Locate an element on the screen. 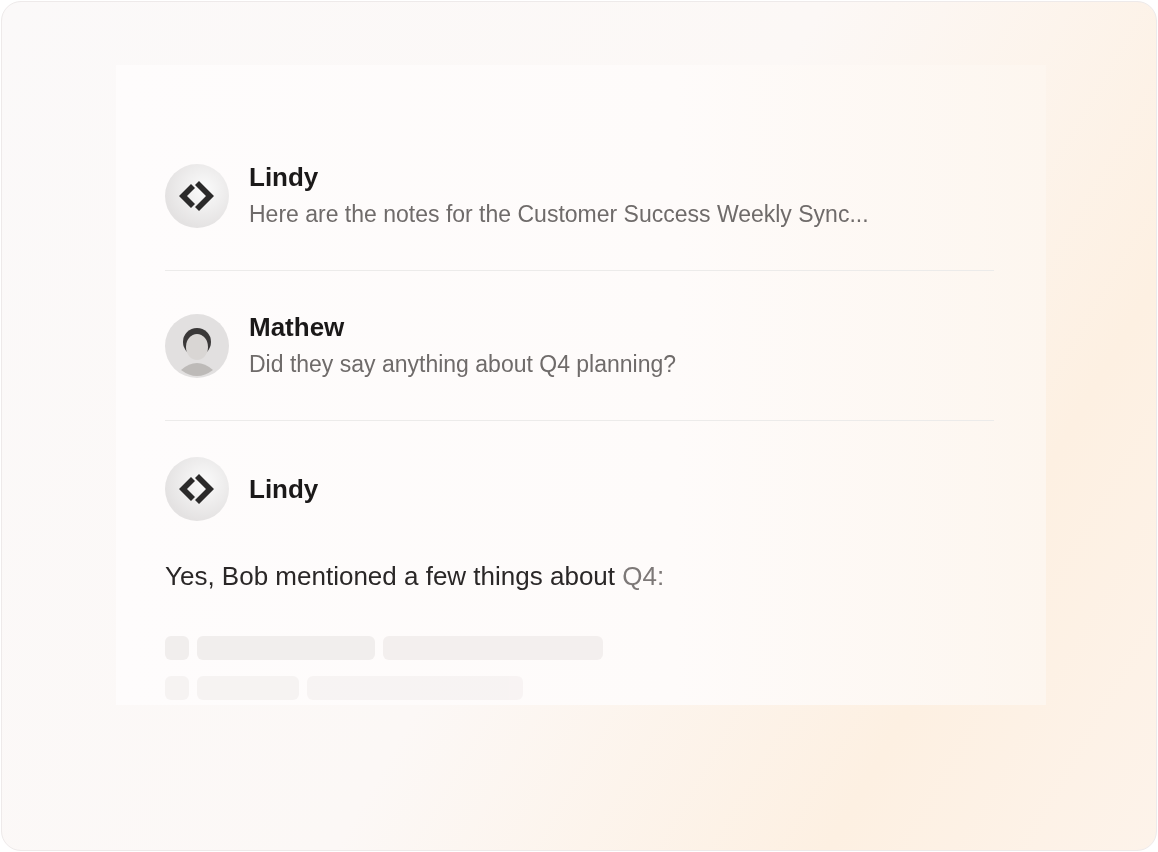  author-name: Mathew is located at coordinates (297, 326).